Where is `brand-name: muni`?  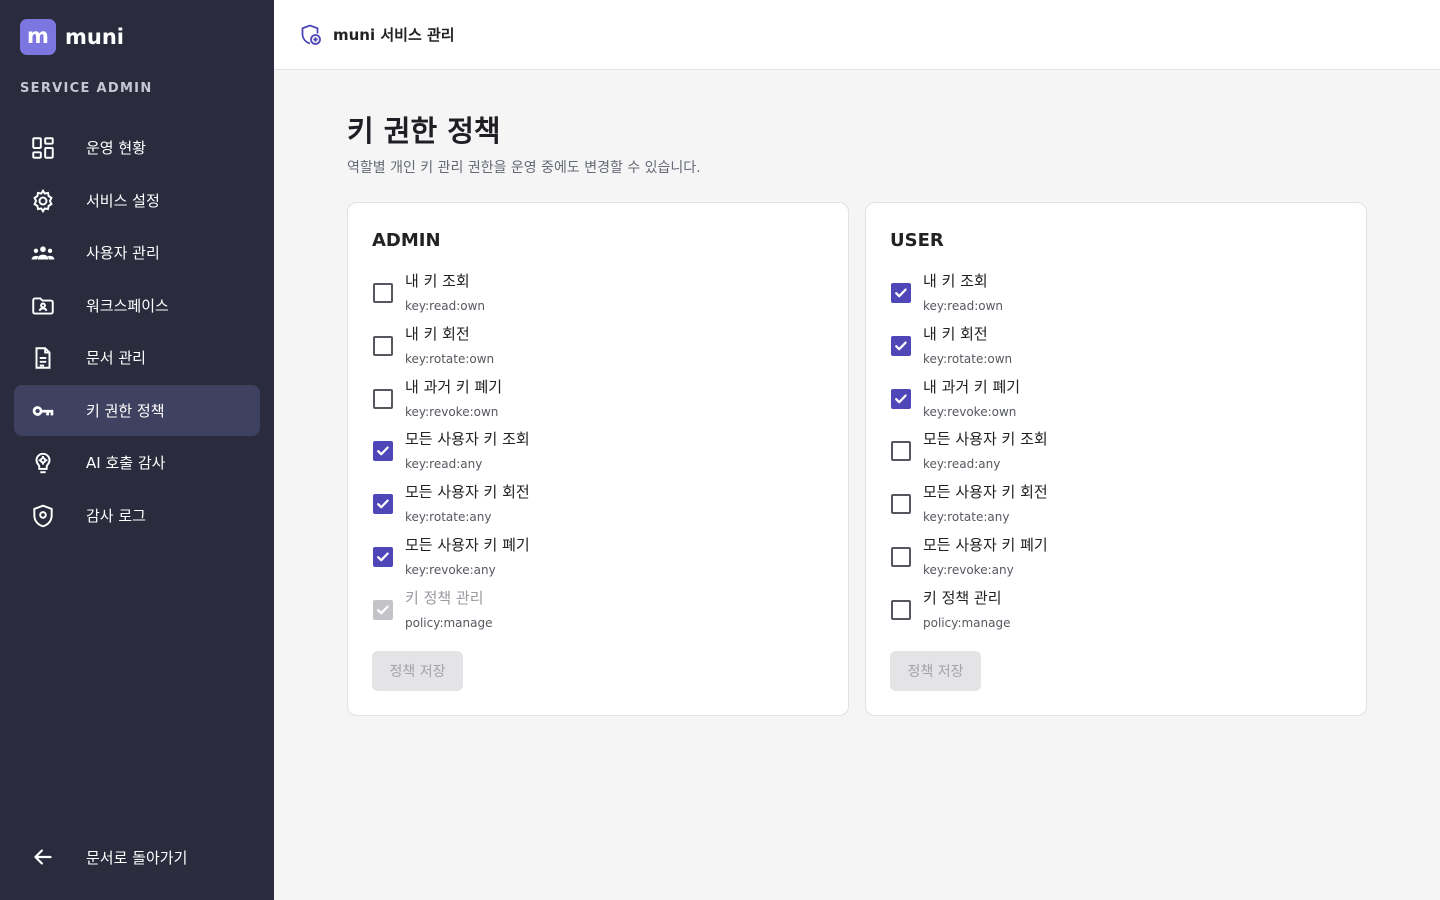 brand-name: muni is located at coordinates (94, 37).